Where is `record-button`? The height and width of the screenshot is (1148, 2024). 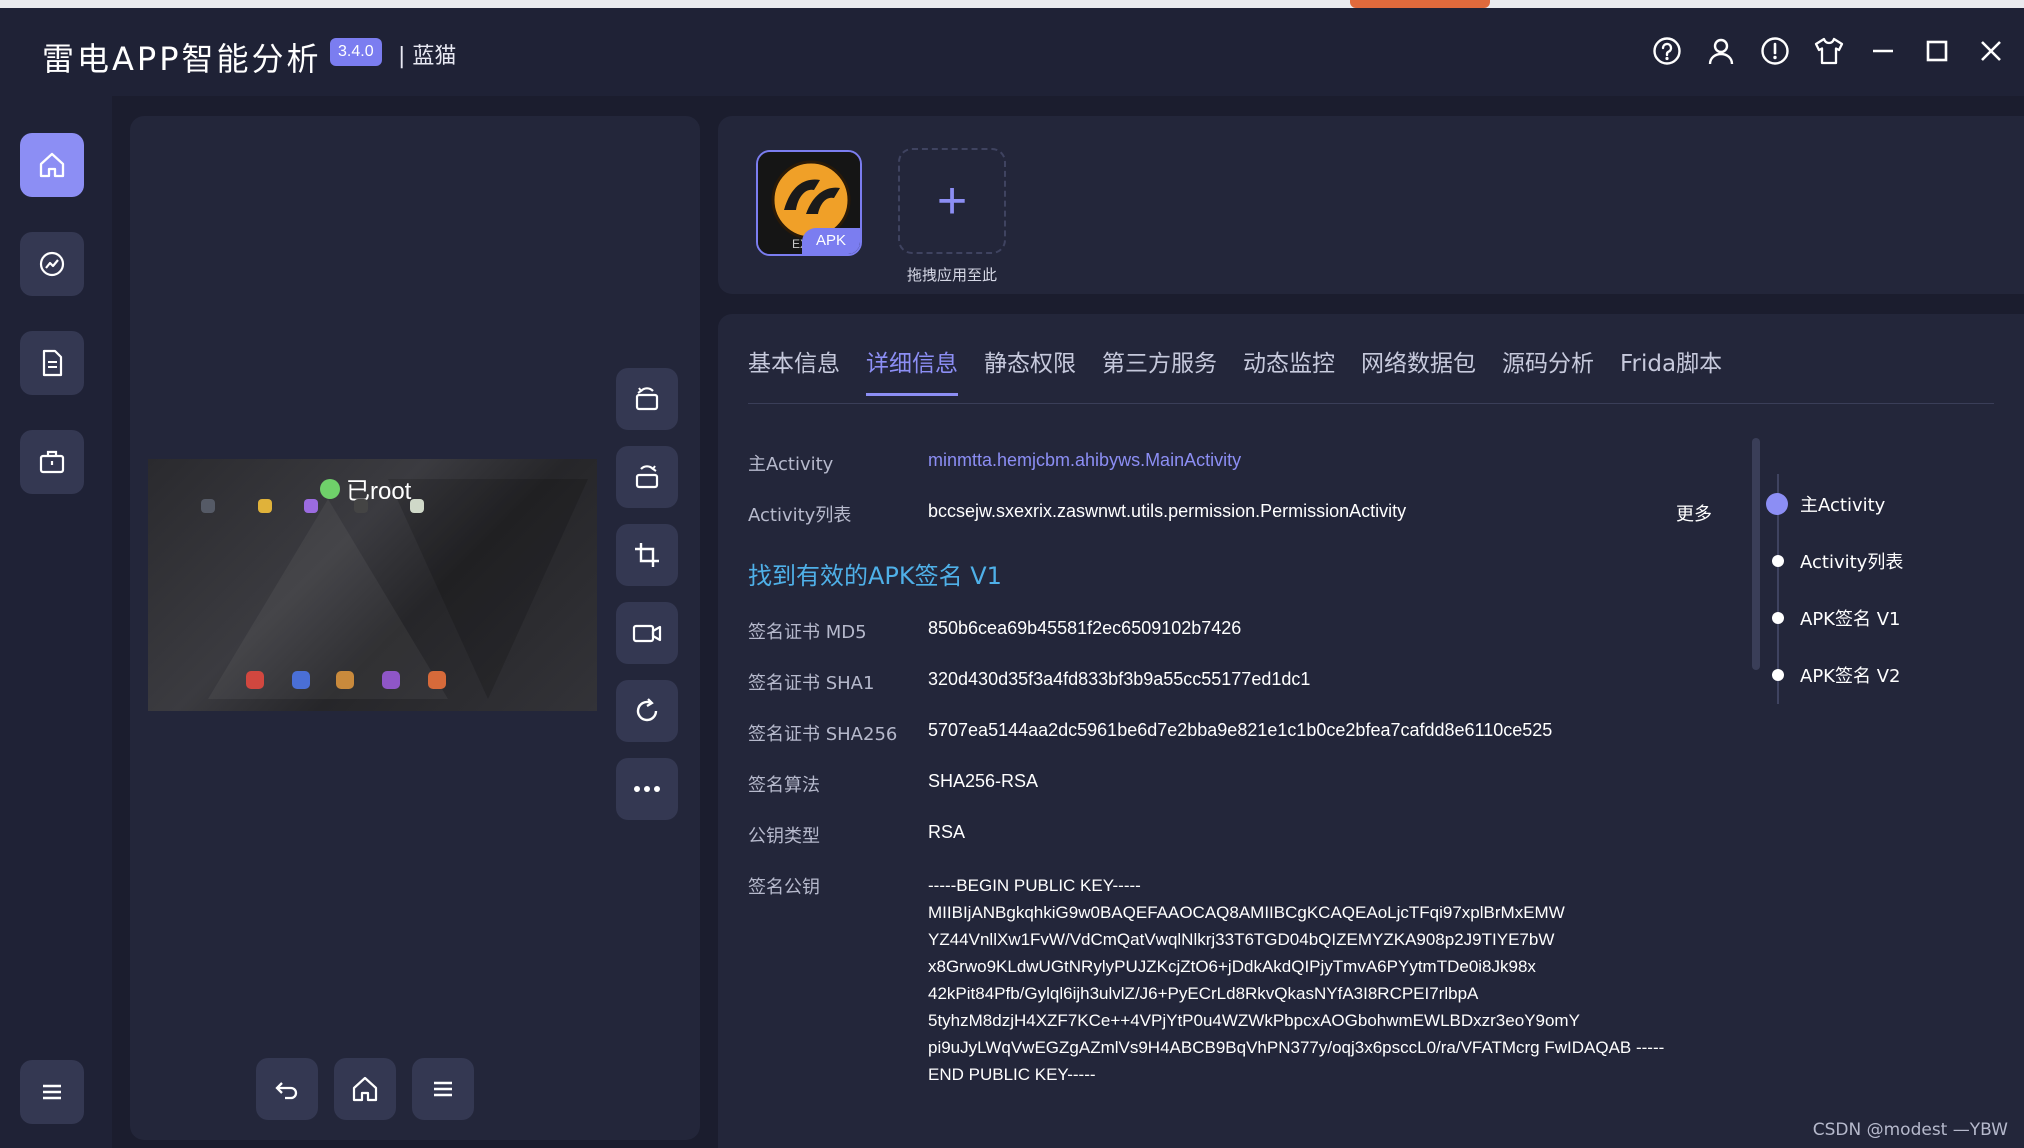 record-button is located at coordinates (647, 633).